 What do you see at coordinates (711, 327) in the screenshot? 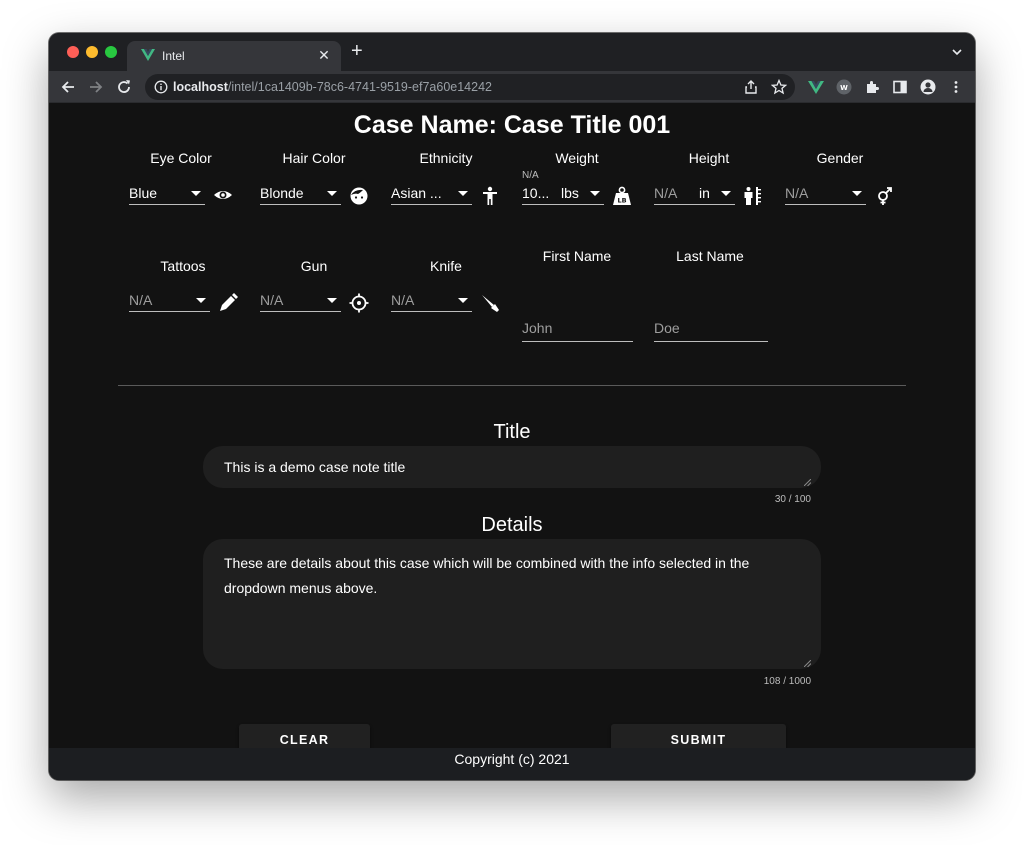
I see `last-name-input` at bounding box center [711, 327].